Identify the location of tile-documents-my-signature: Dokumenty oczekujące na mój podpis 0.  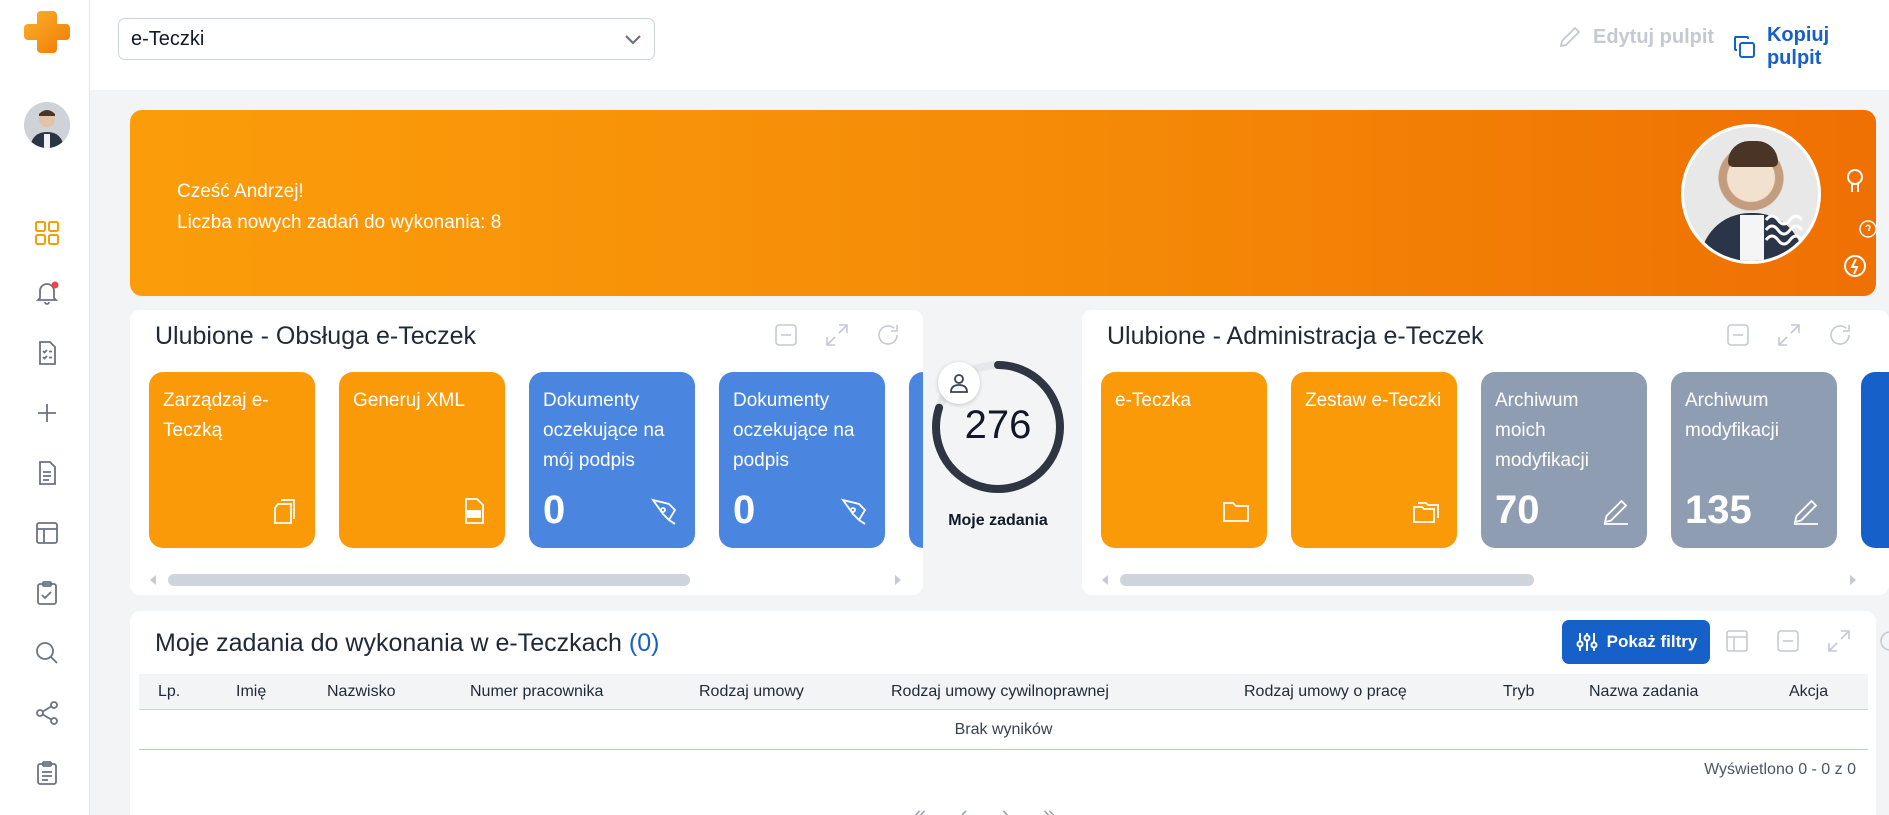
(612, 460).